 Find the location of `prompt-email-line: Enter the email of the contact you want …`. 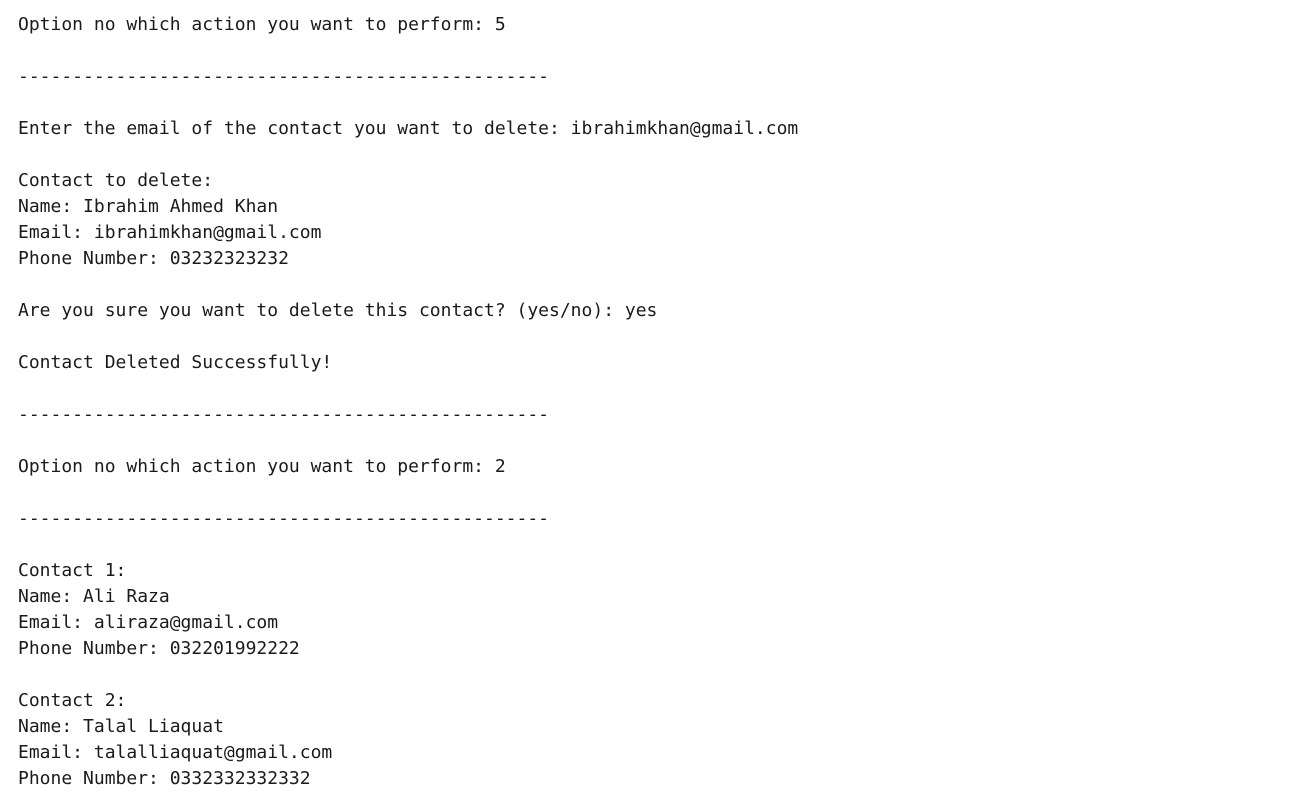

prompt-email-line: Enter the email of the contact you want … is located at coordinates (408, 128).